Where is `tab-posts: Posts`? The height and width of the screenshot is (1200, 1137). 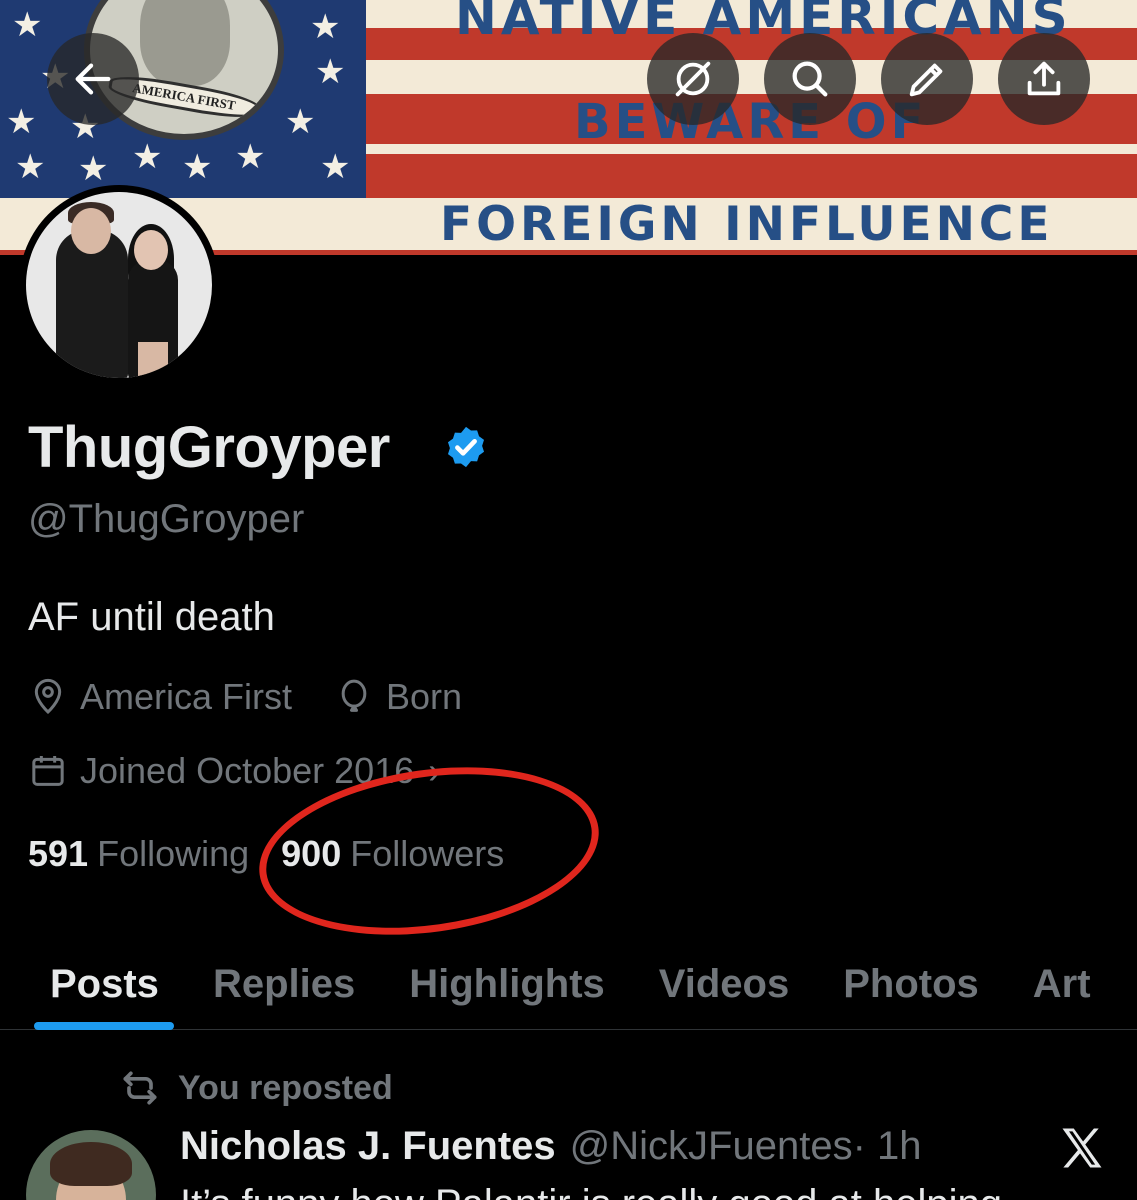 tab-posts: Posts is located at coordinates (104, 984).